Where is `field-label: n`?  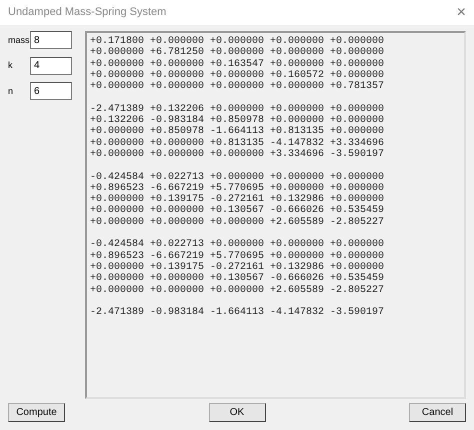 field-label: n is located at coordinates (11, 91).